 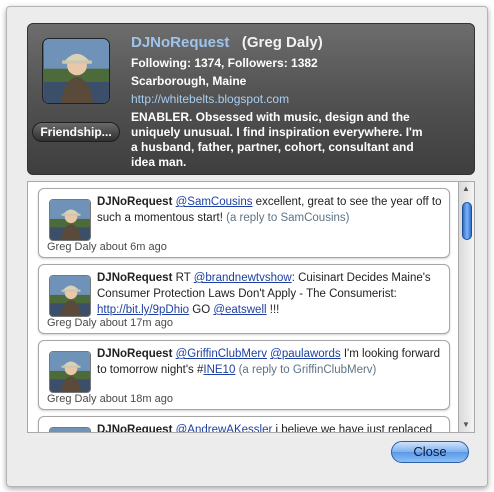 I want to click on mention-link: @SamCousins, so click(x=214, y=202).